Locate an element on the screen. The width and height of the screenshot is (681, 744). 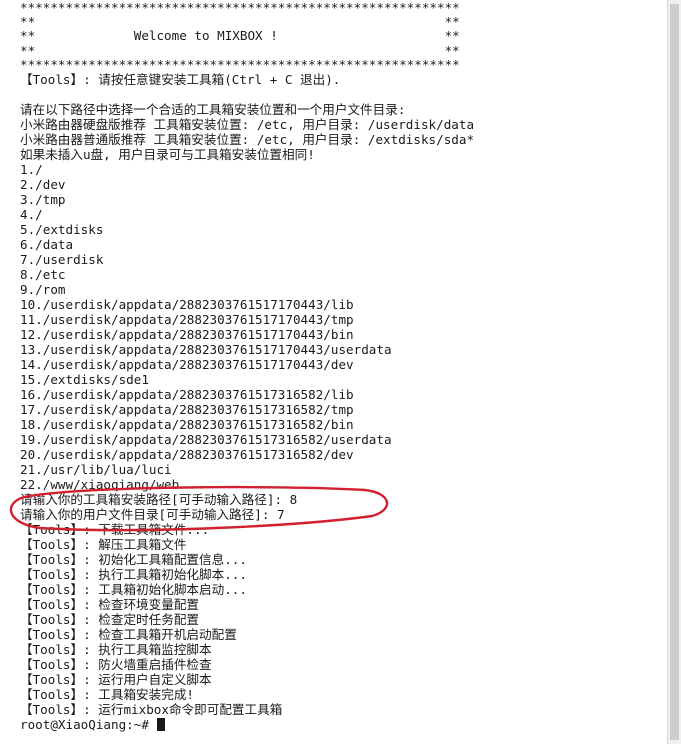
path-option: 7./userdisk is located at coordinates (62, 259).